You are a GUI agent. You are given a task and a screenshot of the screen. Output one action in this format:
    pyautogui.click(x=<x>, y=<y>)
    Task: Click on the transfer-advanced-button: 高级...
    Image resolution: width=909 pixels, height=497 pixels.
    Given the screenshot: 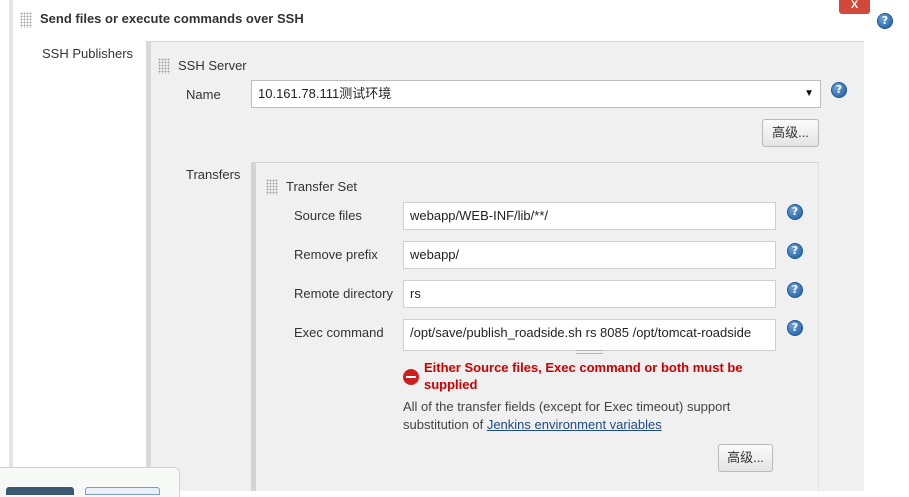 What is the action you would take?
    pyautogui.click(x=745, y=458)
    